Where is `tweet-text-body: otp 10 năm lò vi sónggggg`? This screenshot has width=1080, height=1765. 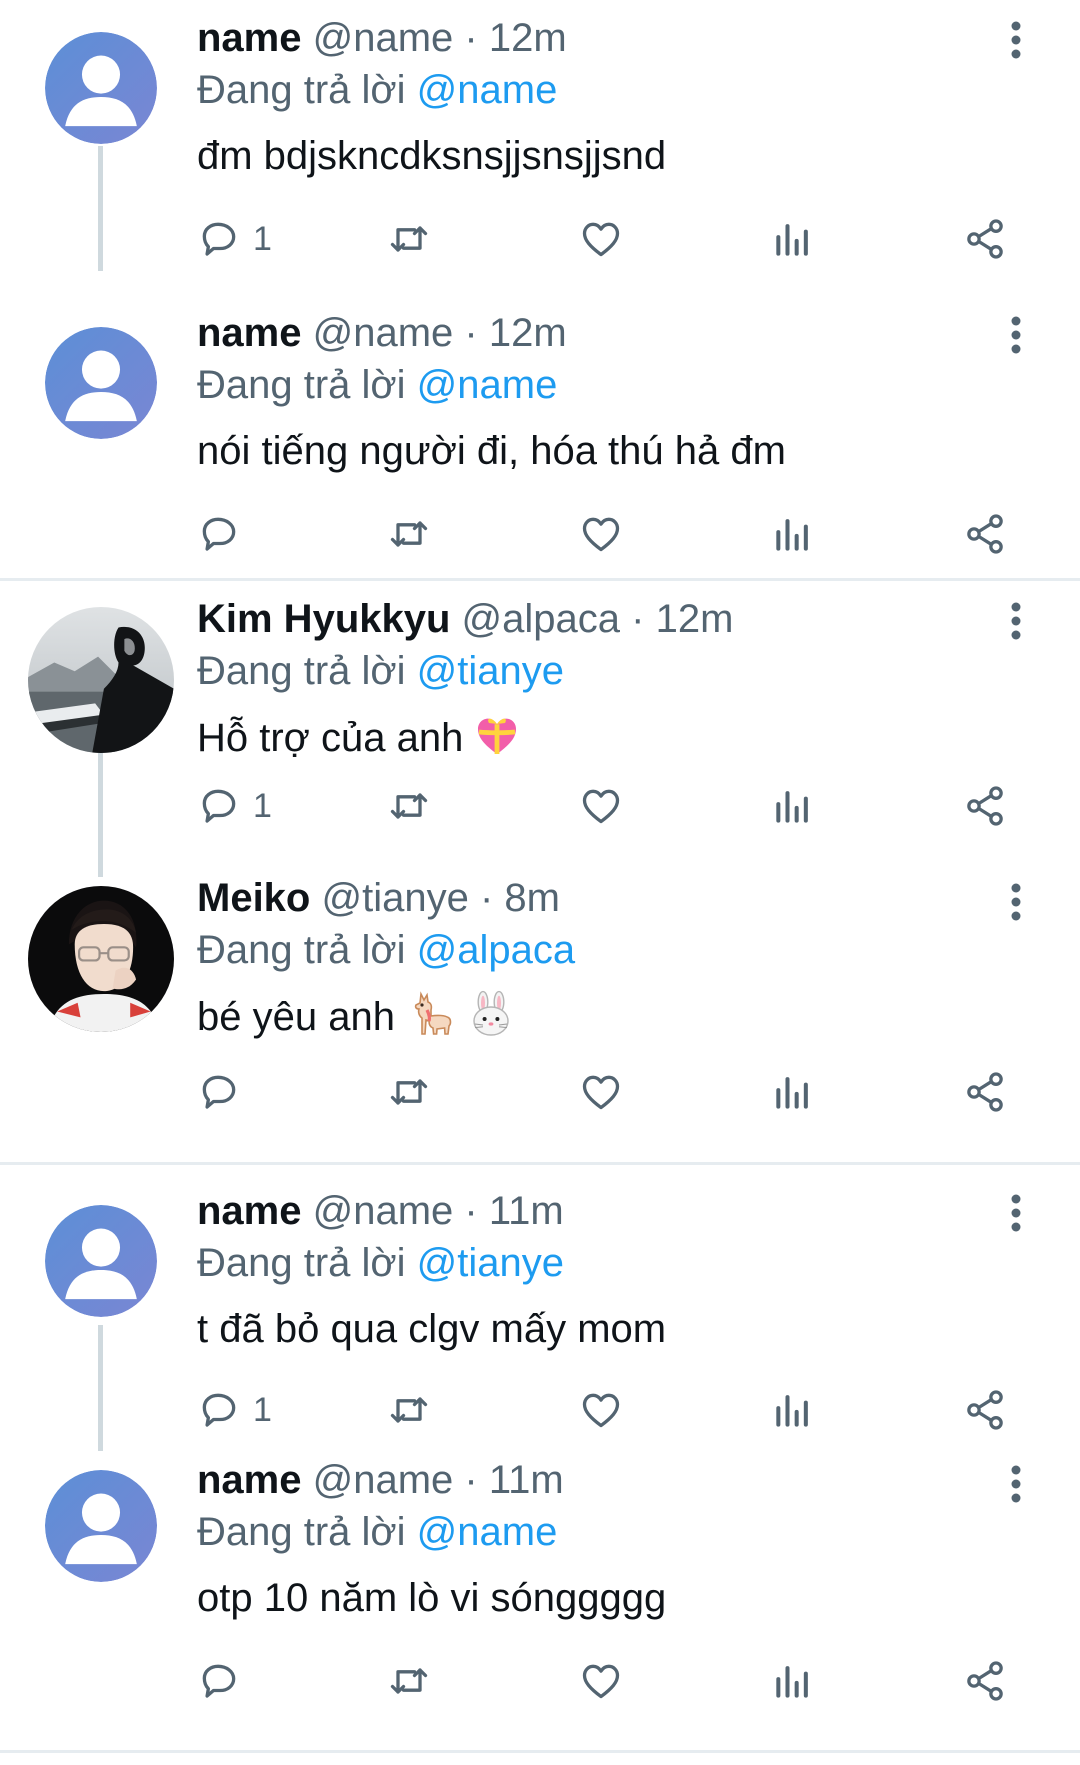
tweet-text-body: otp 10 năm lò vi sónggggg is located at coordinates (432, 1598).